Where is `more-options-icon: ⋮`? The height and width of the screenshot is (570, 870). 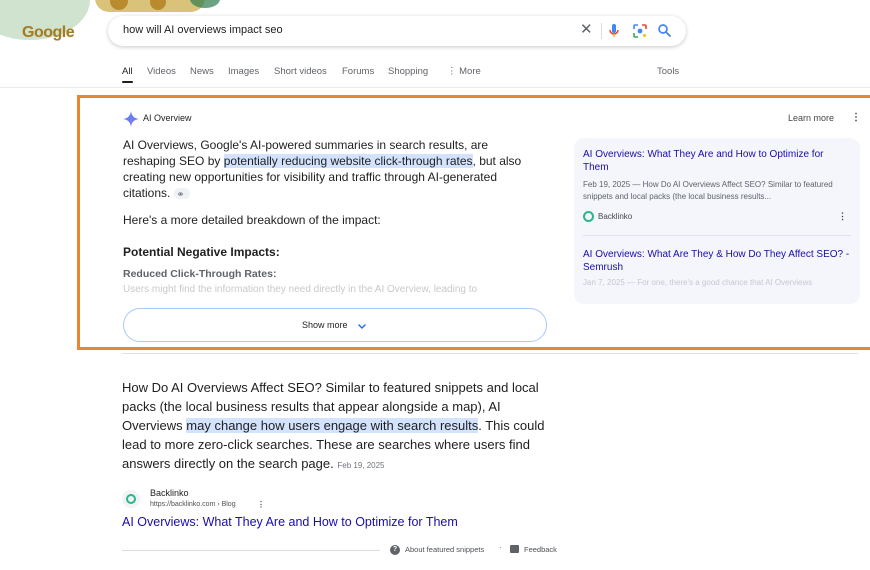
more-options-icon: ⋮ is located at coordinates (856, 117).